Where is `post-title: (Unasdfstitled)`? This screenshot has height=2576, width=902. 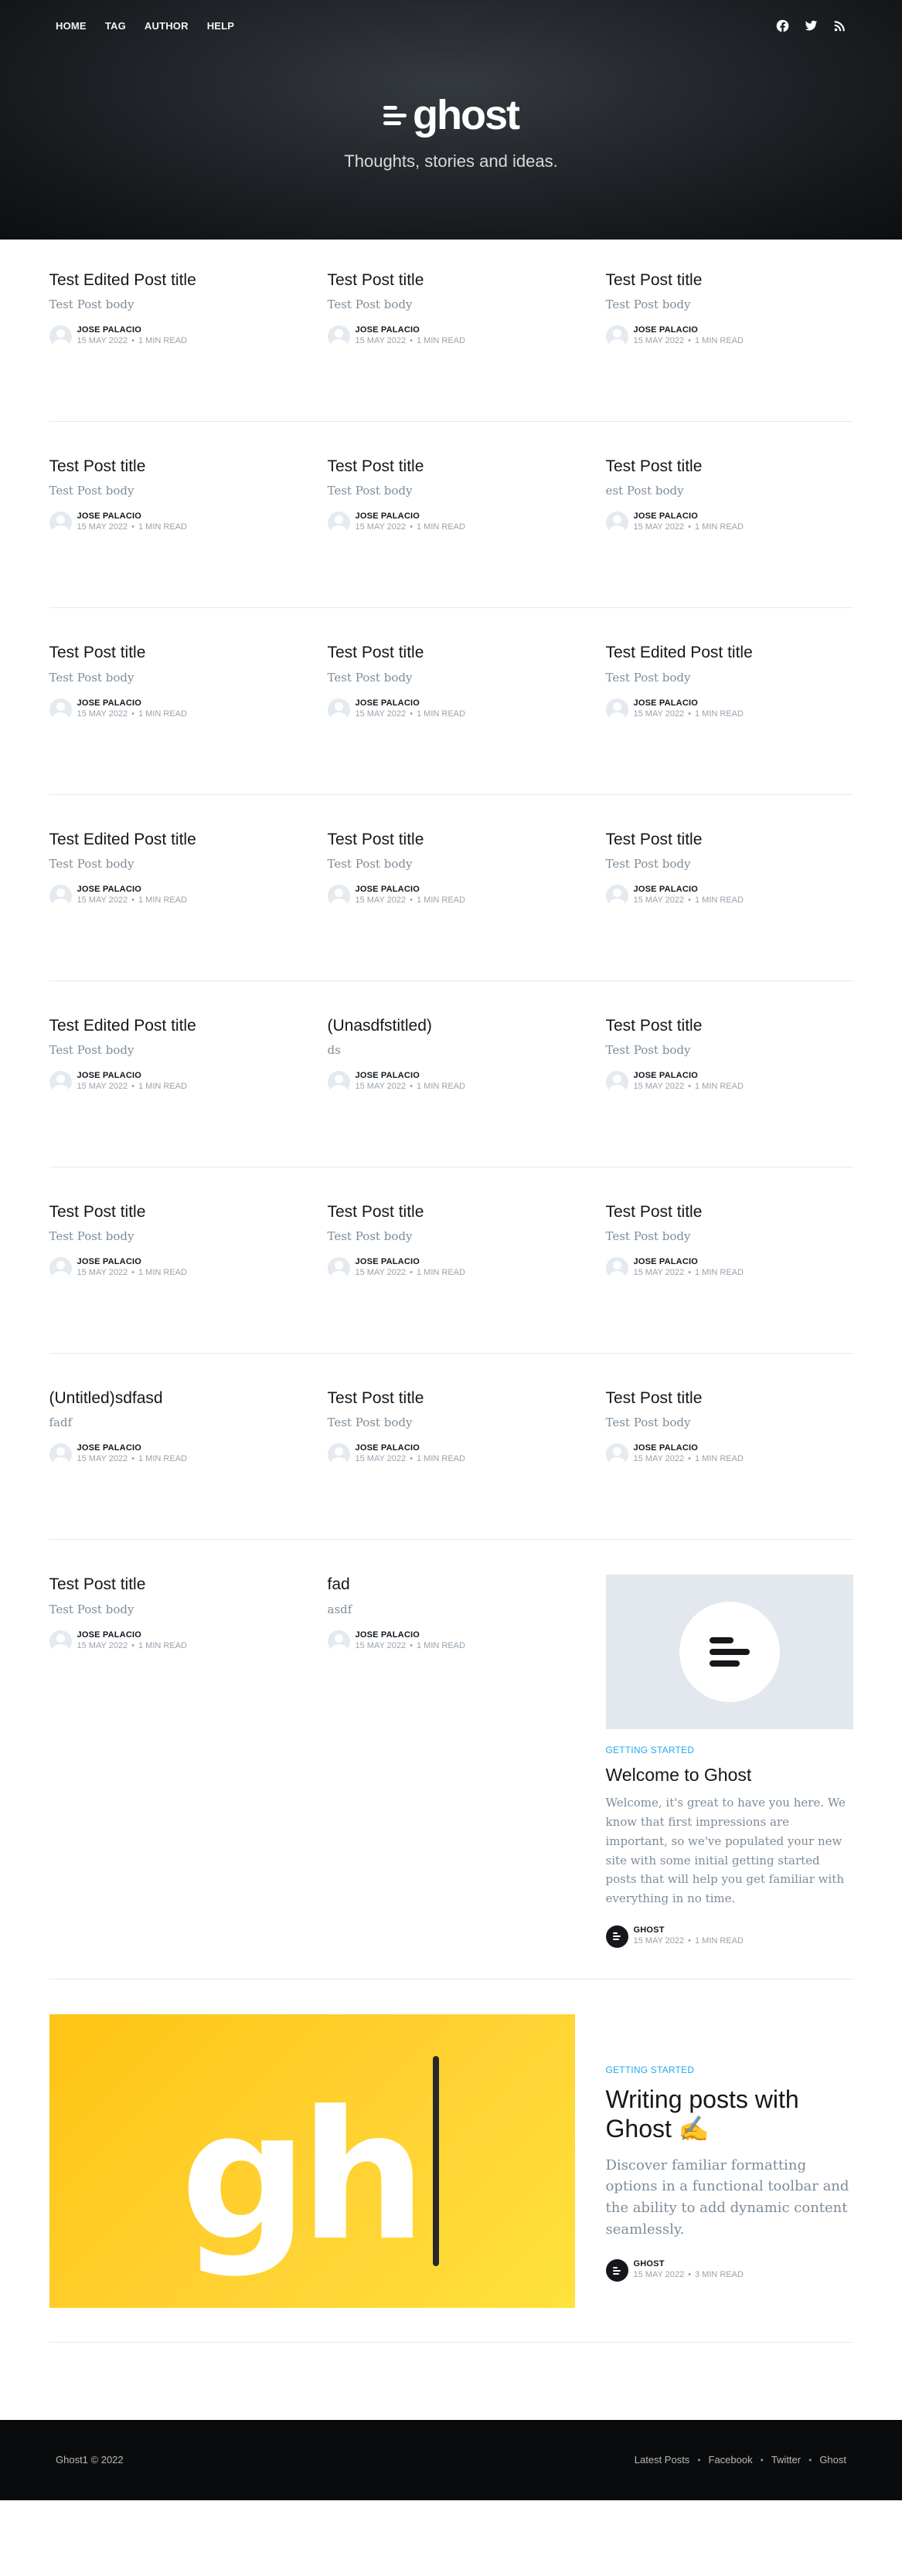 post-title: (Unasdfstitled) is located at coordinates (451, 1025).